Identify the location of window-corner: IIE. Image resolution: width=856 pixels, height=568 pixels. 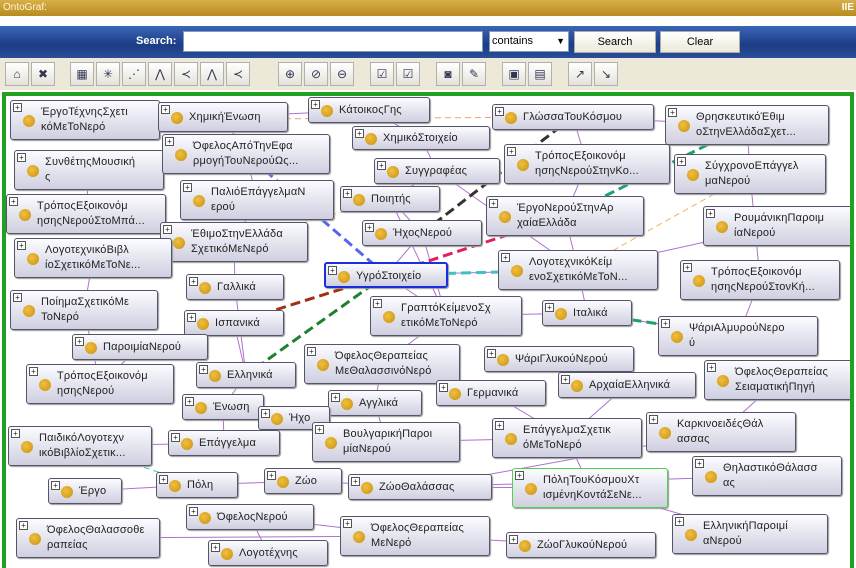
(848, 8).